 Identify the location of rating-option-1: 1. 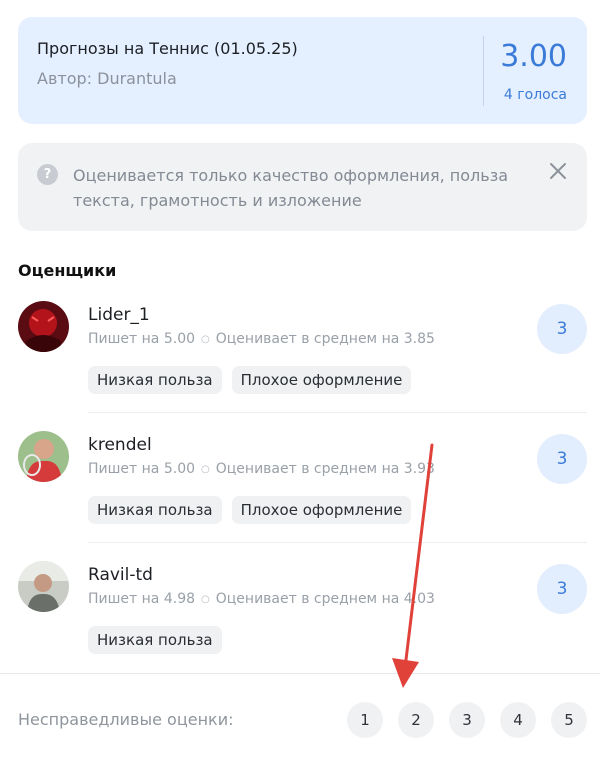
(365, 720).